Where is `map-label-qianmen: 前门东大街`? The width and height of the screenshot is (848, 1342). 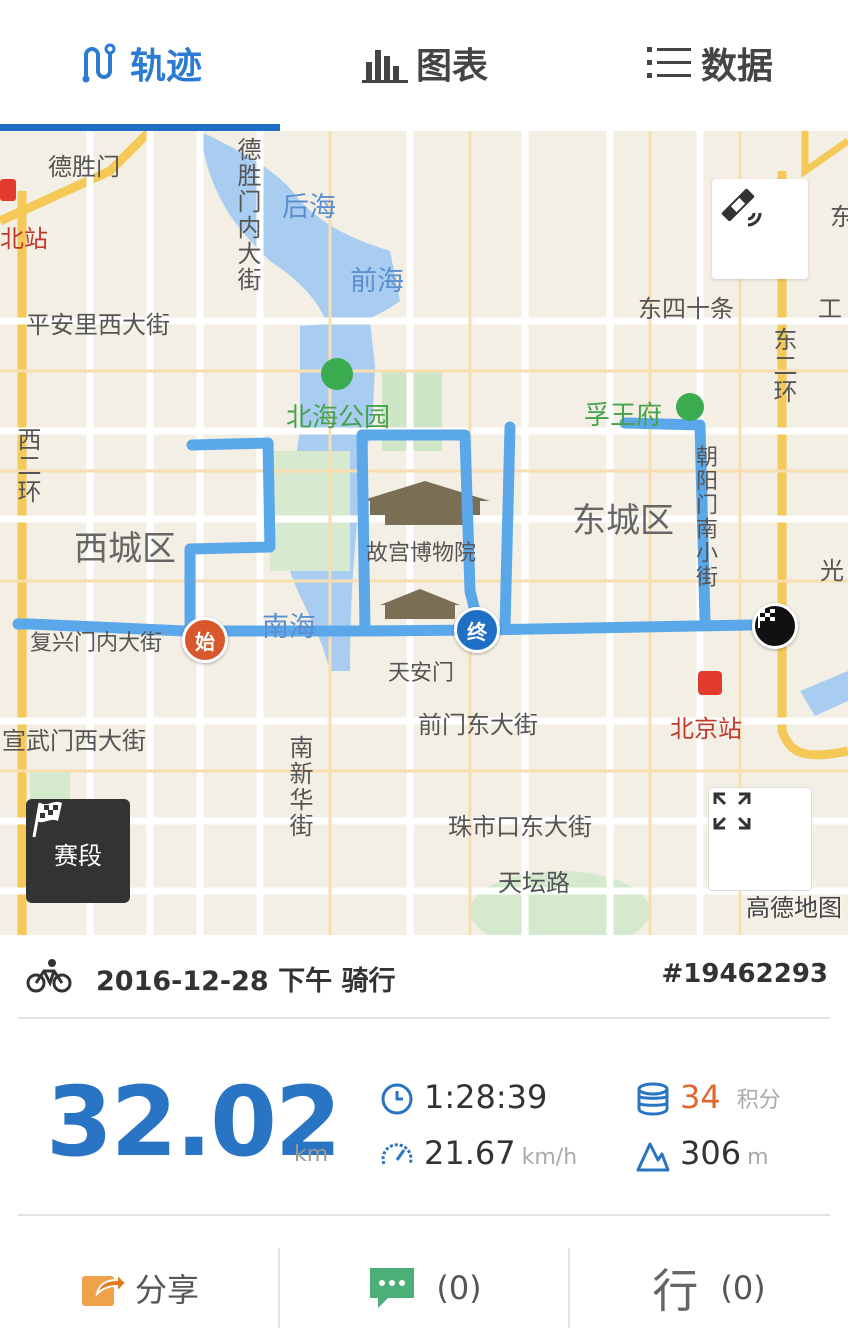
map-label-qianmen: 前门东大街 is located at coordinates (478, 725).